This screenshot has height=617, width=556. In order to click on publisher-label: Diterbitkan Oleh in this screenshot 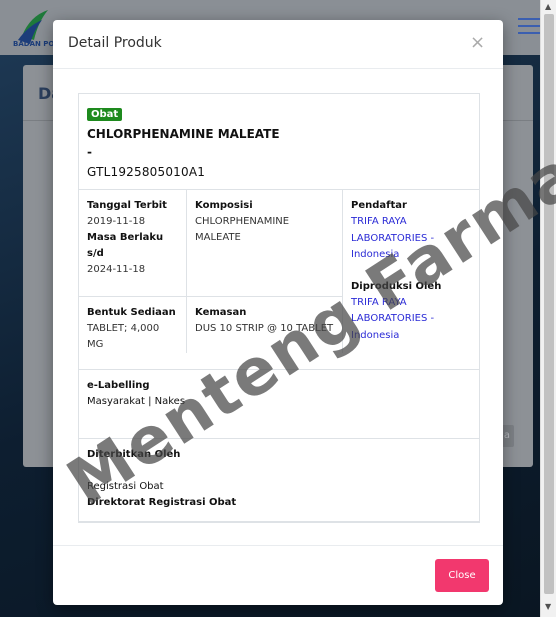, I will do `click(134, 454)`.